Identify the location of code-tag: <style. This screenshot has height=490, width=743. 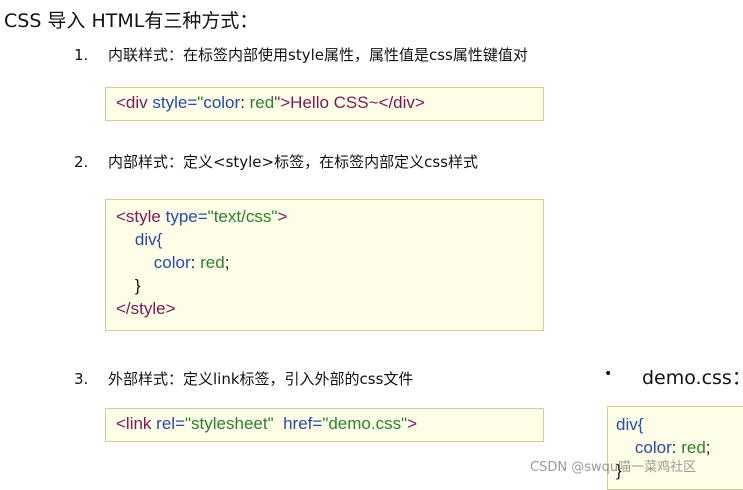
(141, 216).